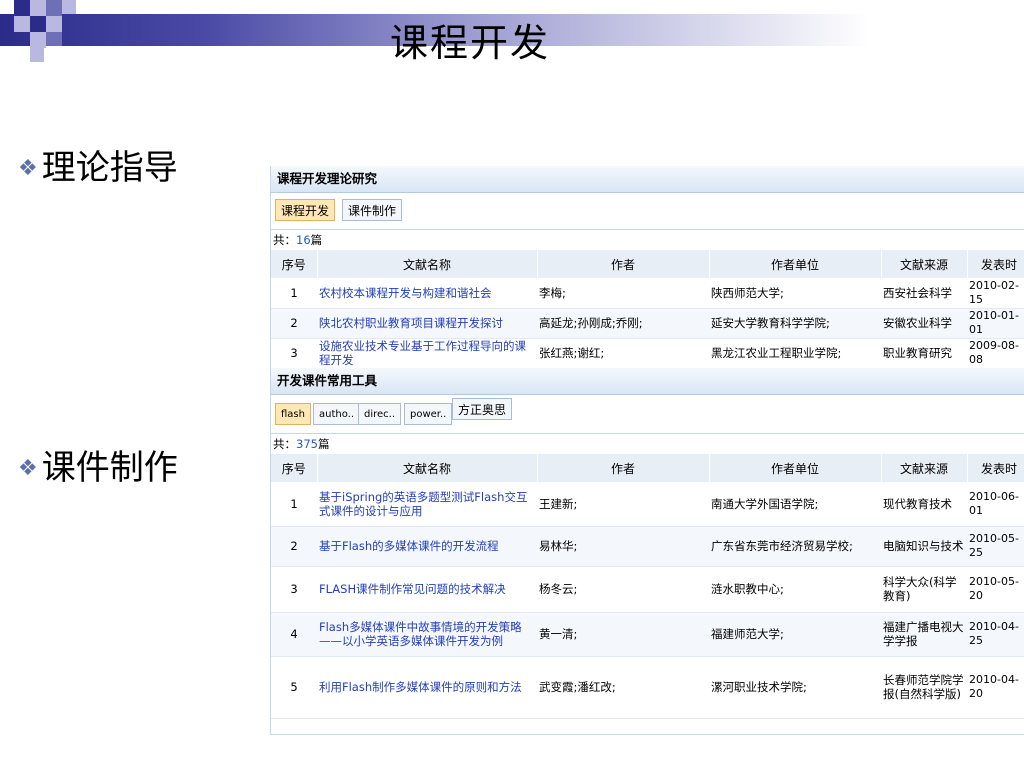  I want to click on tab-courseware: 课件制作, so click(372, 210).